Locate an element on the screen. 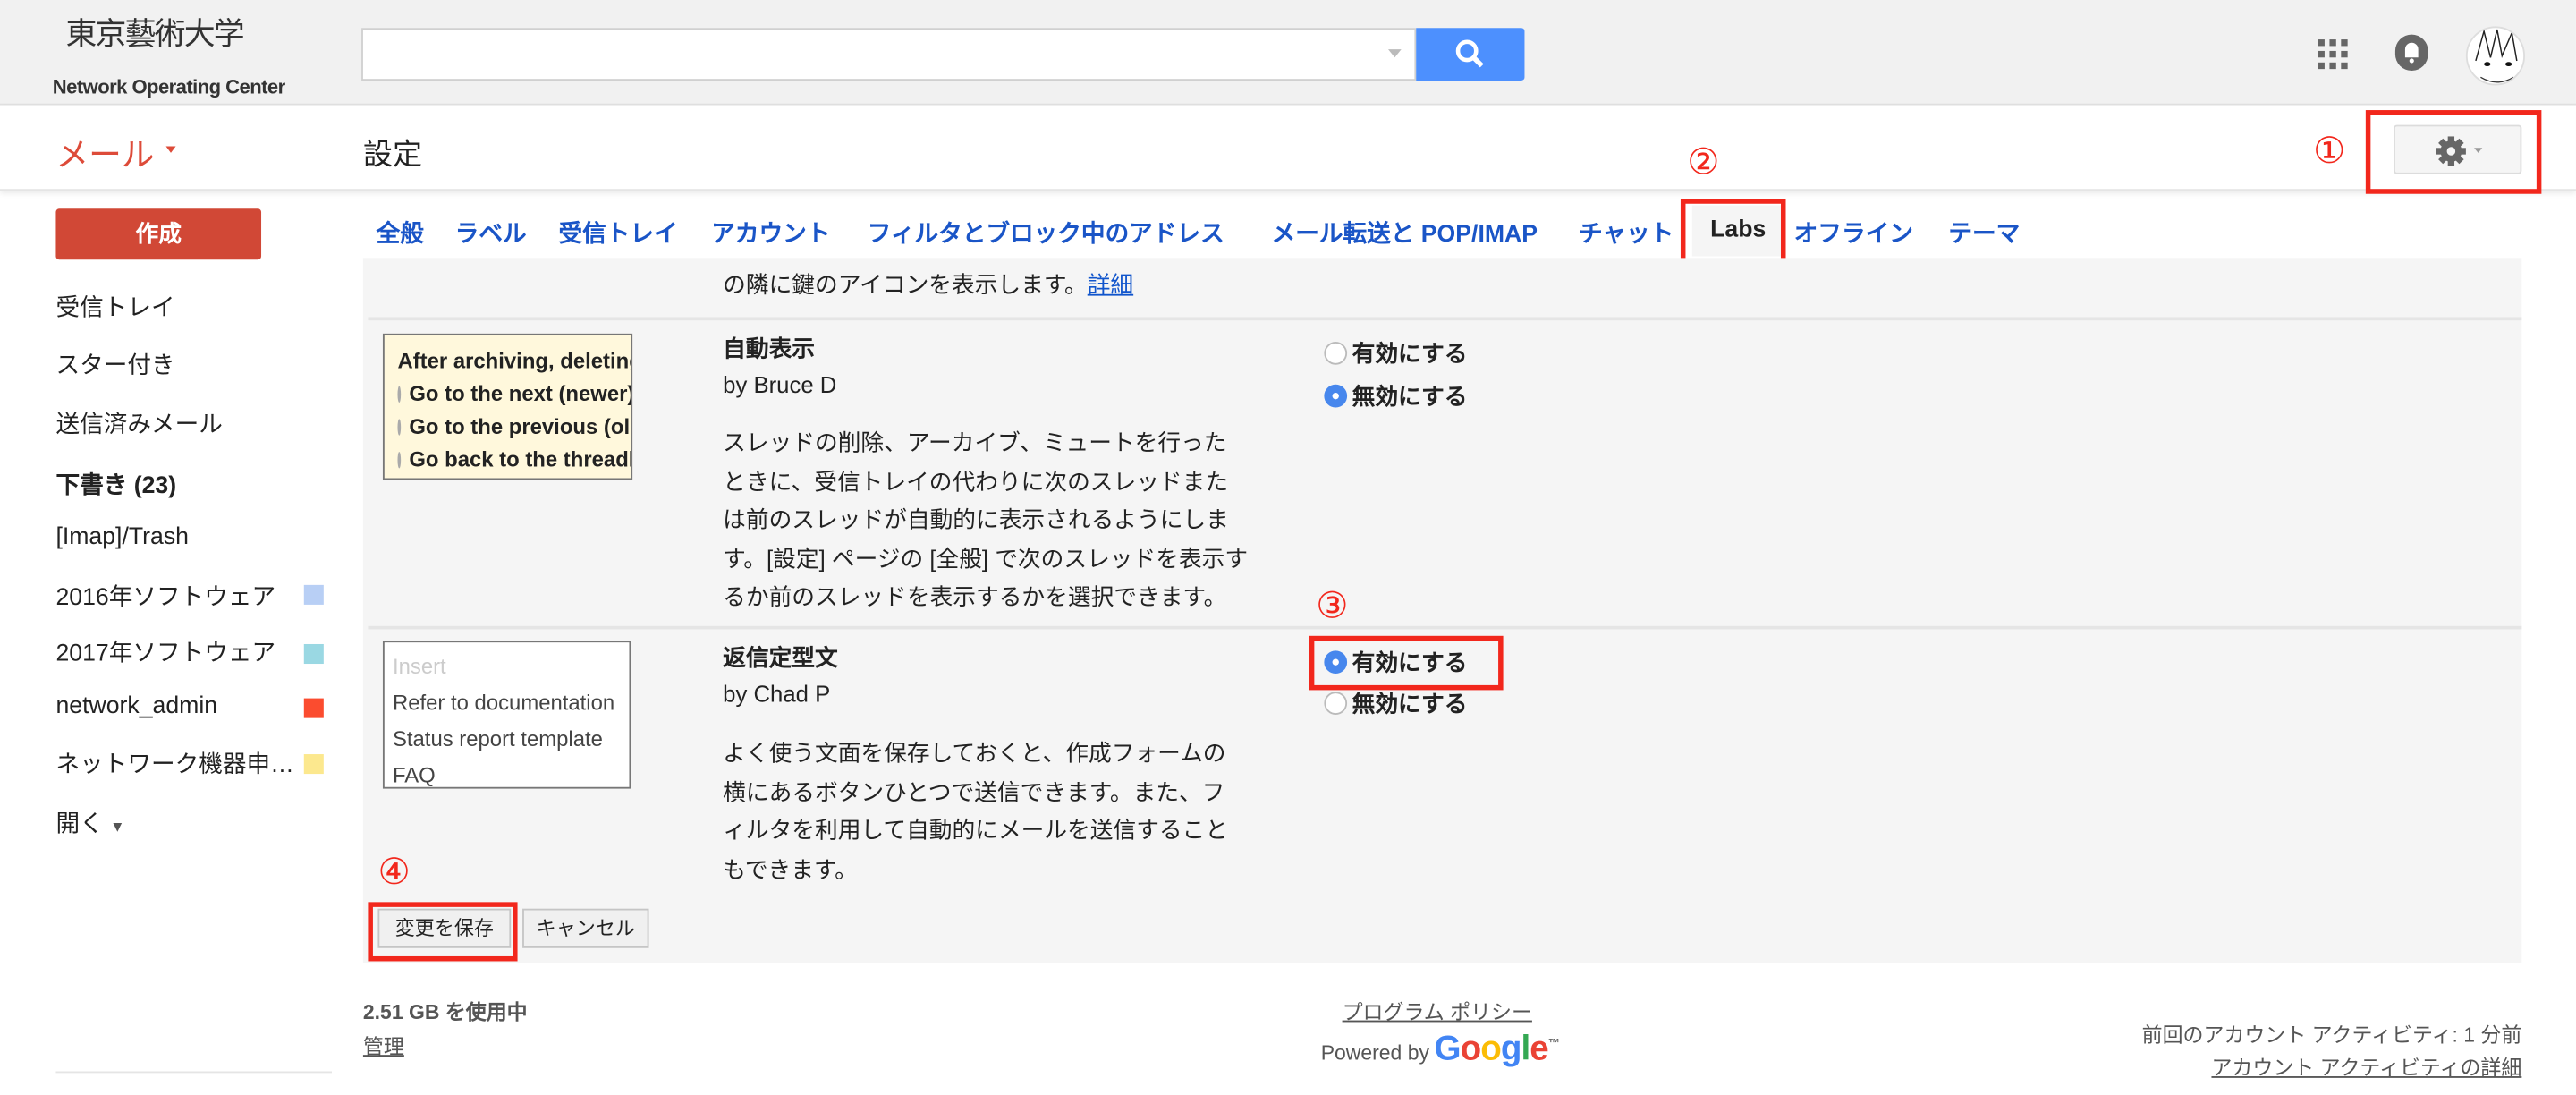 The height and width of the screenshot is (1095, 2576). last-activity: 前回のアカウント アクティビティ: 1 分前 is located at coordinates (2331, 1035).